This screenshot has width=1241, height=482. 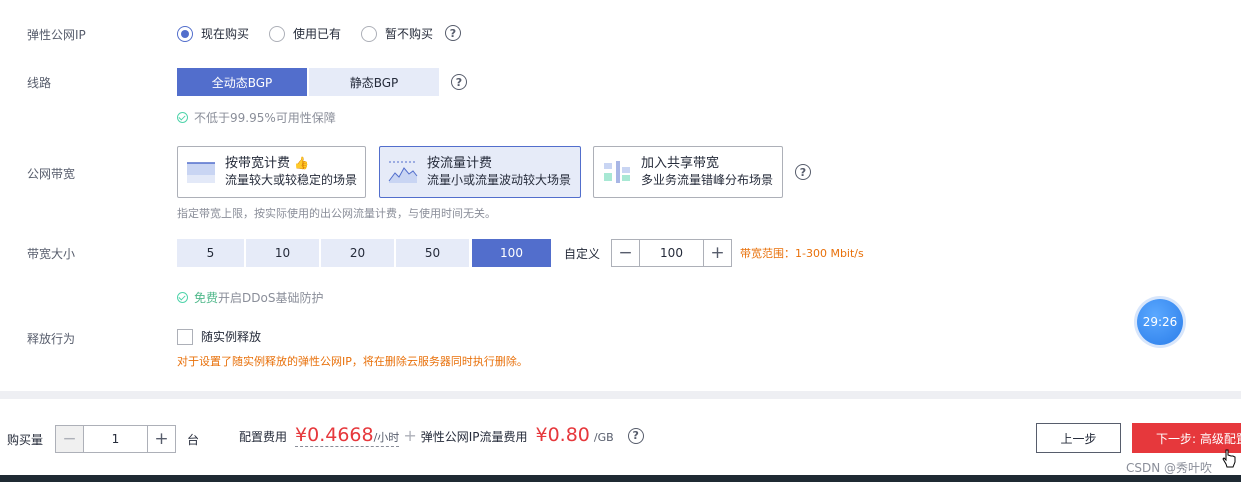 I want to click on range-text: 带宽范围：1-300 Mbit/s, so click(x=802, y=253).